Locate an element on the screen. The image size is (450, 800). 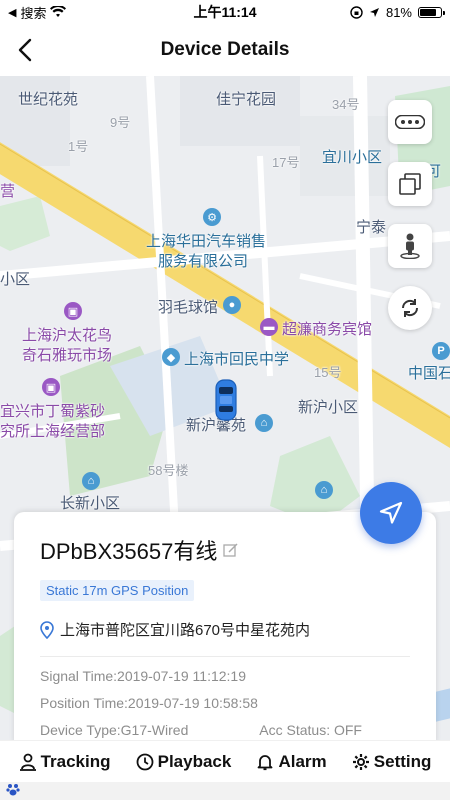
navigate-button is located at coordinates (391, 513).